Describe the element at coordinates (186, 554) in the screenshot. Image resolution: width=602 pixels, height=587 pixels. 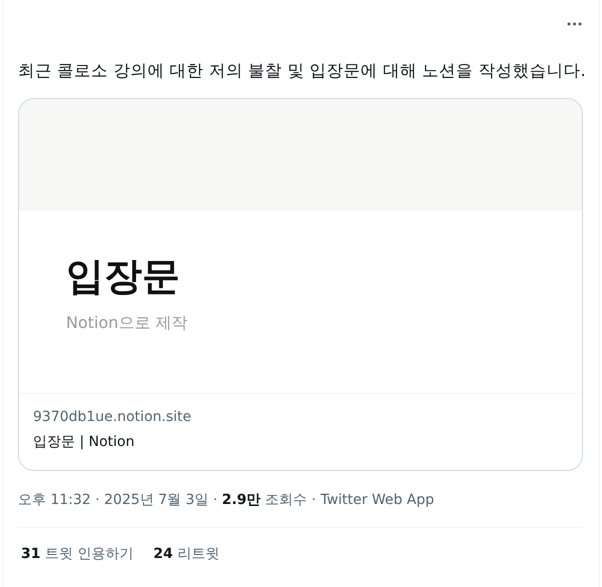
I see `stat-link: 24 리트윗` at that location.